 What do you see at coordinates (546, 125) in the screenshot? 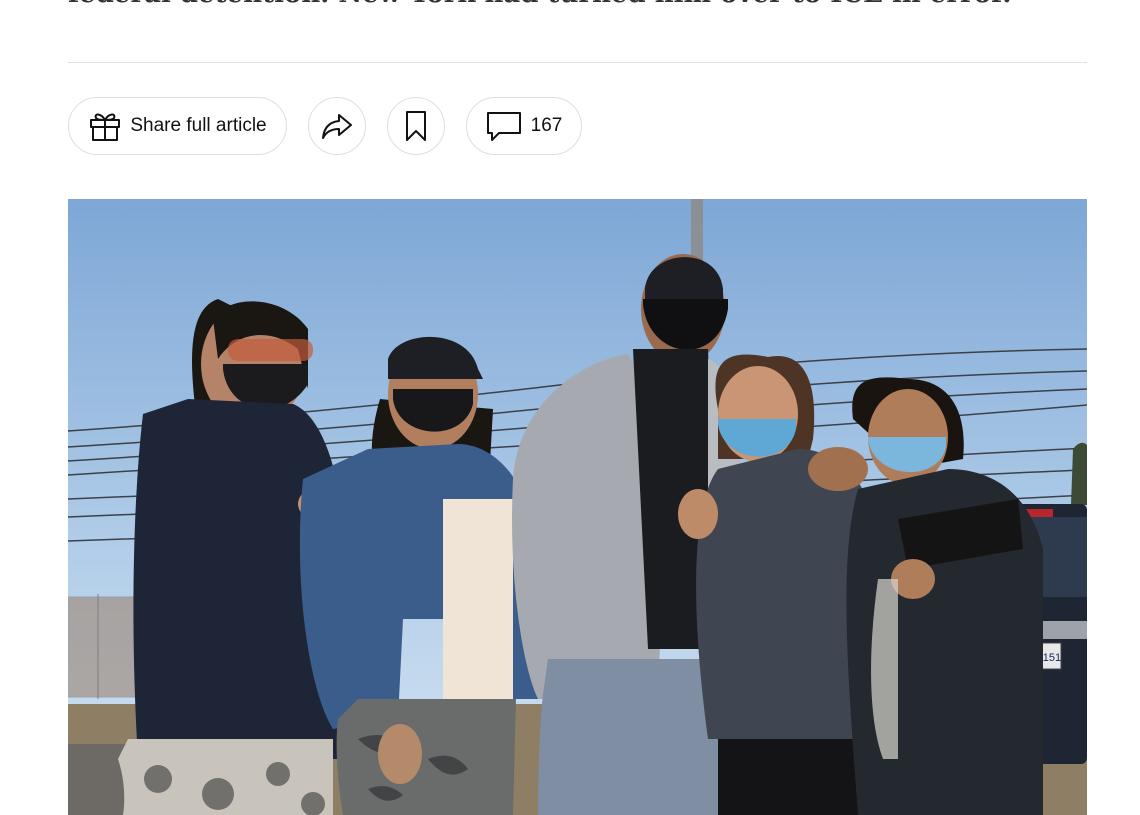
I see `comment-count: 167` at bounding box center [546, 125].